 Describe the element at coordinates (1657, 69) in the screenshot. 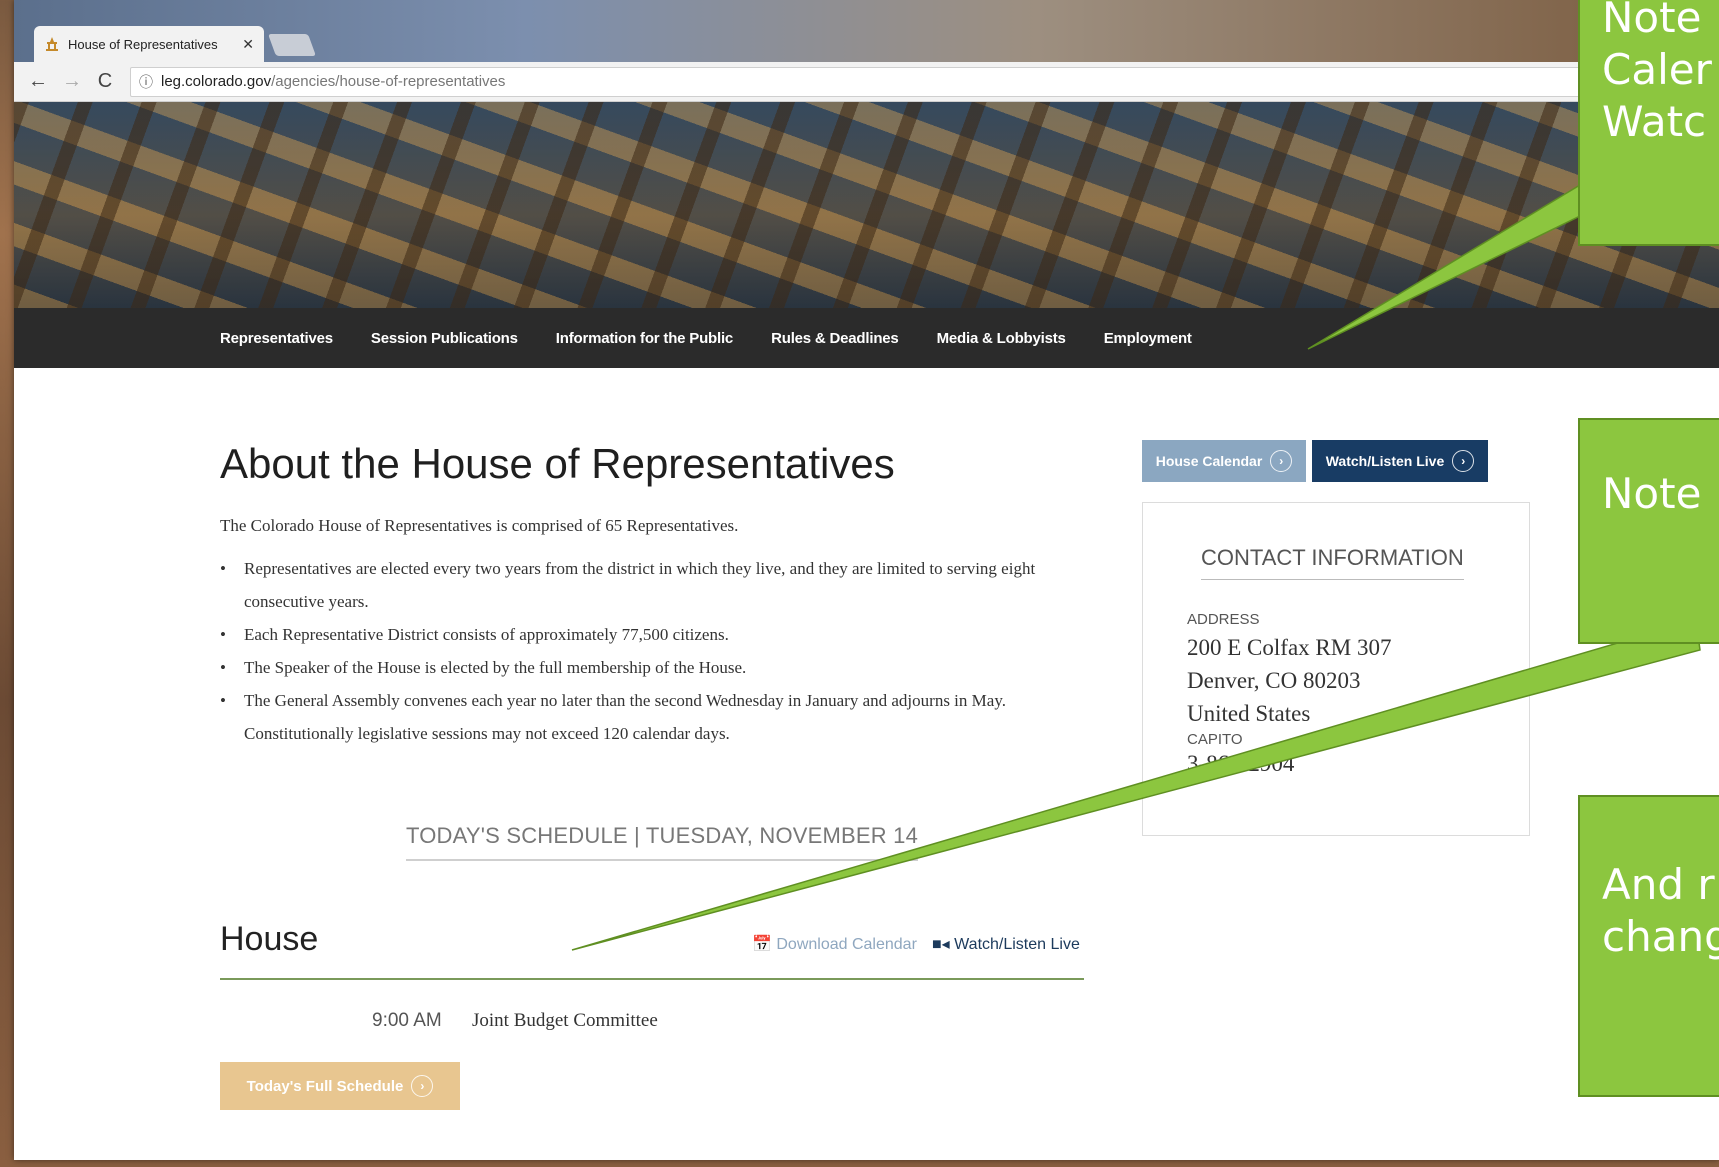

I see `callout-line: Caler` at that location.